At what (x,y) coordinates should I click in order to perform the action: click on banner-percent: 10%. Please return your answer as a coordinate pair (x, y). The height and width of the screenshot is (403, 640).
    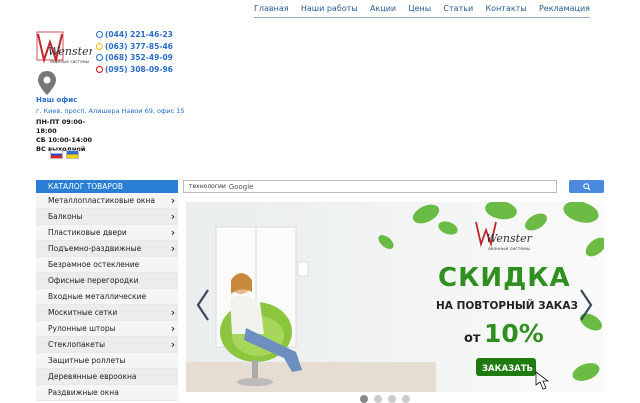
    Looking at the image, I should click on (514, 333).